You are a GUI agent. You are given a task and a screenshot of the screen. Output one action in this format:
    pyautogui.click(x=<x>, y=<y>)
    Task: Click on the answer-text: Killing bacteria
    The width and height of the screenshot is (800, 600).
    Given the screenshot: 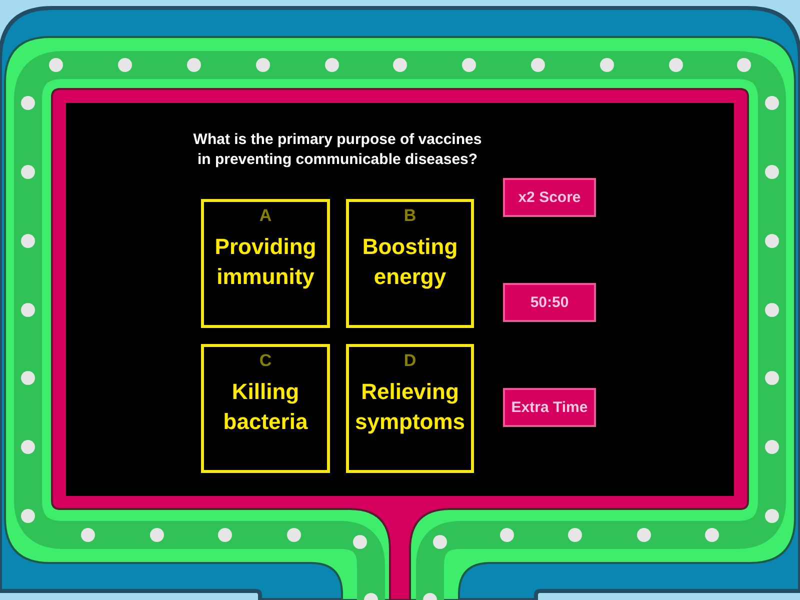 What is the action you would take?
    pyautogui.click(x=265, y=407)
    